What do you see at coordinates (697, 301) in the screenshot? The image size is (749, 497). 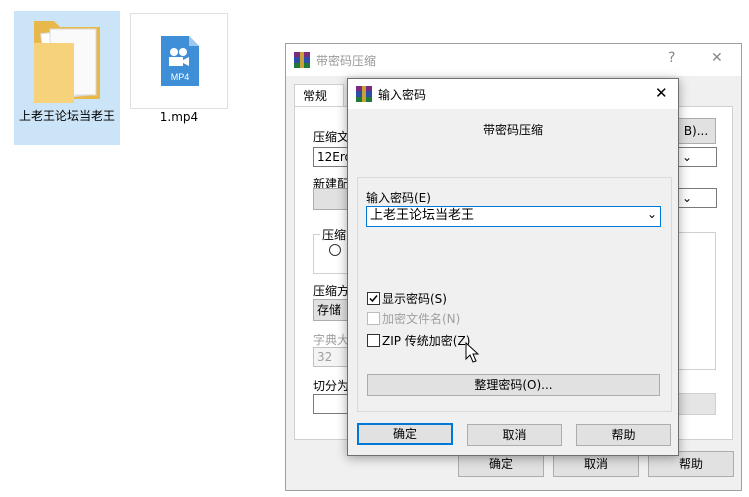 I see `options-box` at bounding box center [697, 301].